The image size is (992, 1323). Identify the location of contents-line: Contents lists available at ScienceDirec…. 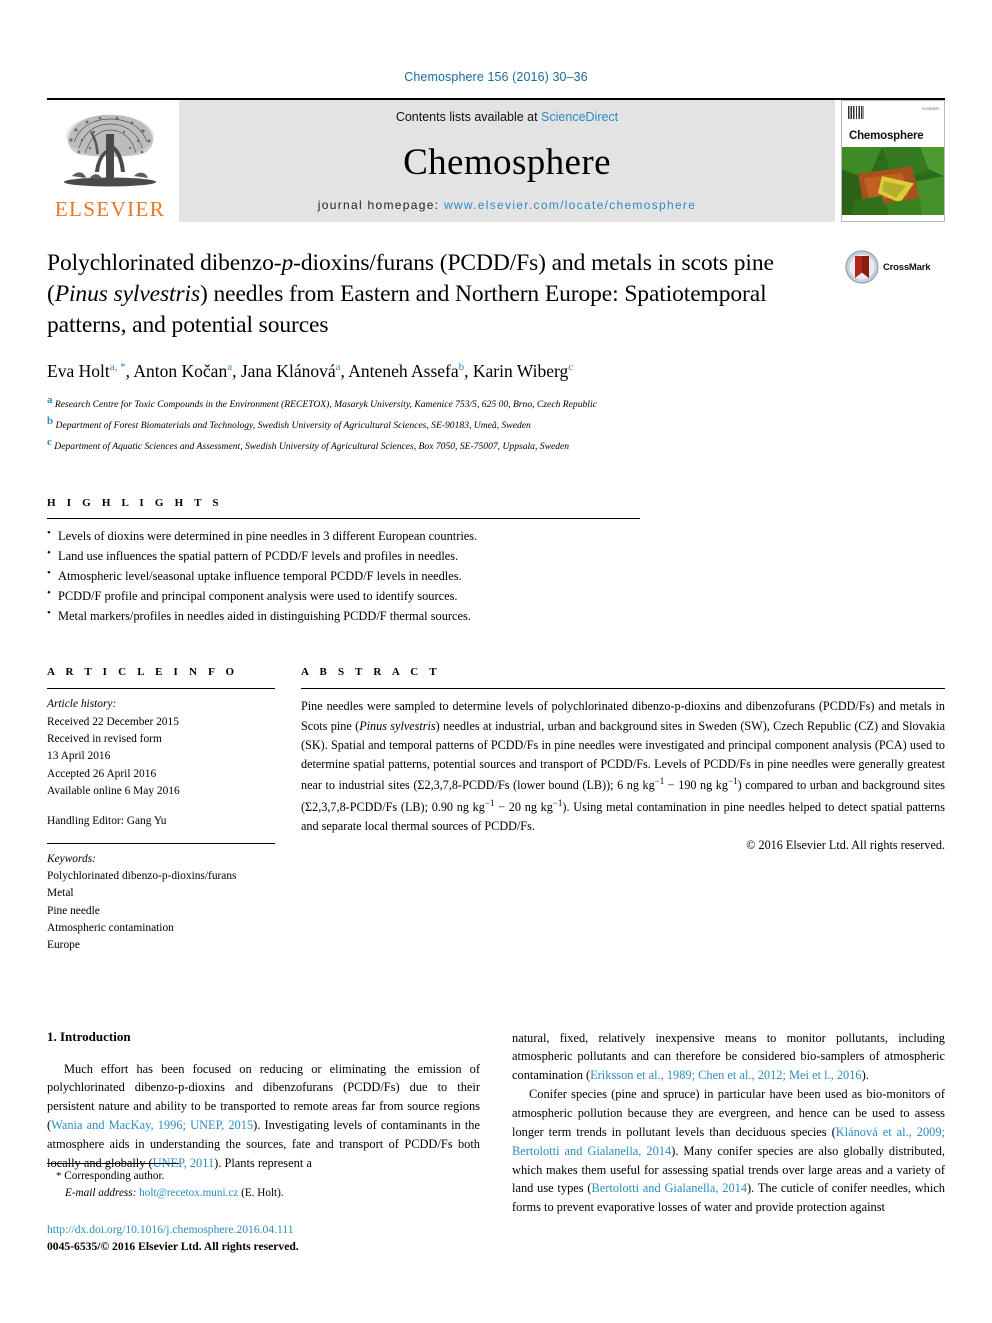
(507, 117).